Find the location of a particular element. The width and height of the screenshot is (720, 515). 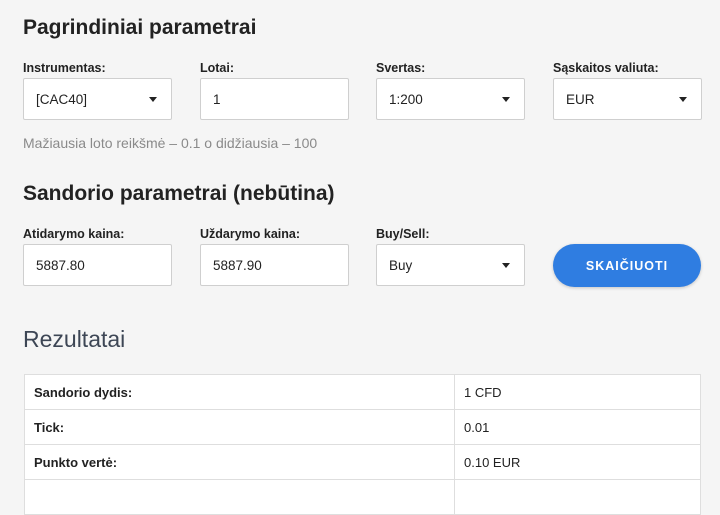

calculate-button: SKAIČIUOTI is located at coordinates (627, 265).